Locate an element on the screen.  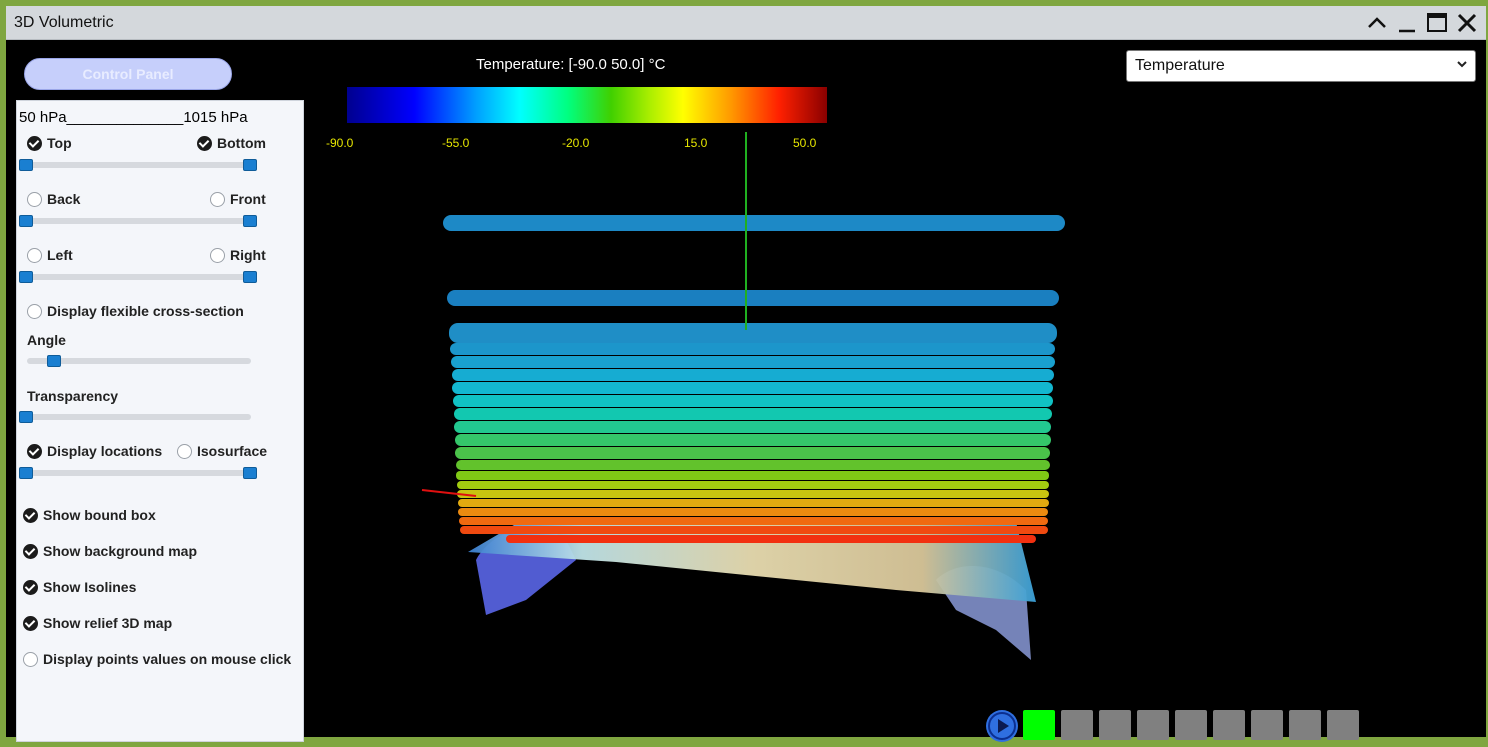
colorbar-tick: -90.0 is located at coordinates (340, 143).